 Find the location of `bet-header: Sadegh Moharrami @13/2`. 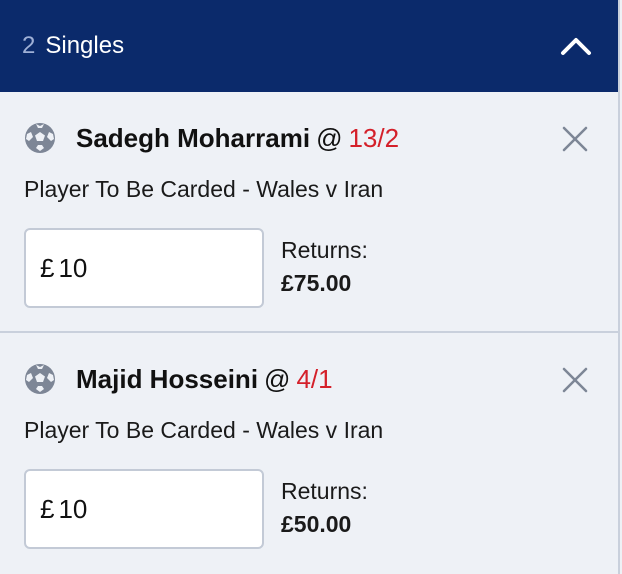

bet-header: Sadegh Moharrami @13/2 is located at coordinates (309, 138).